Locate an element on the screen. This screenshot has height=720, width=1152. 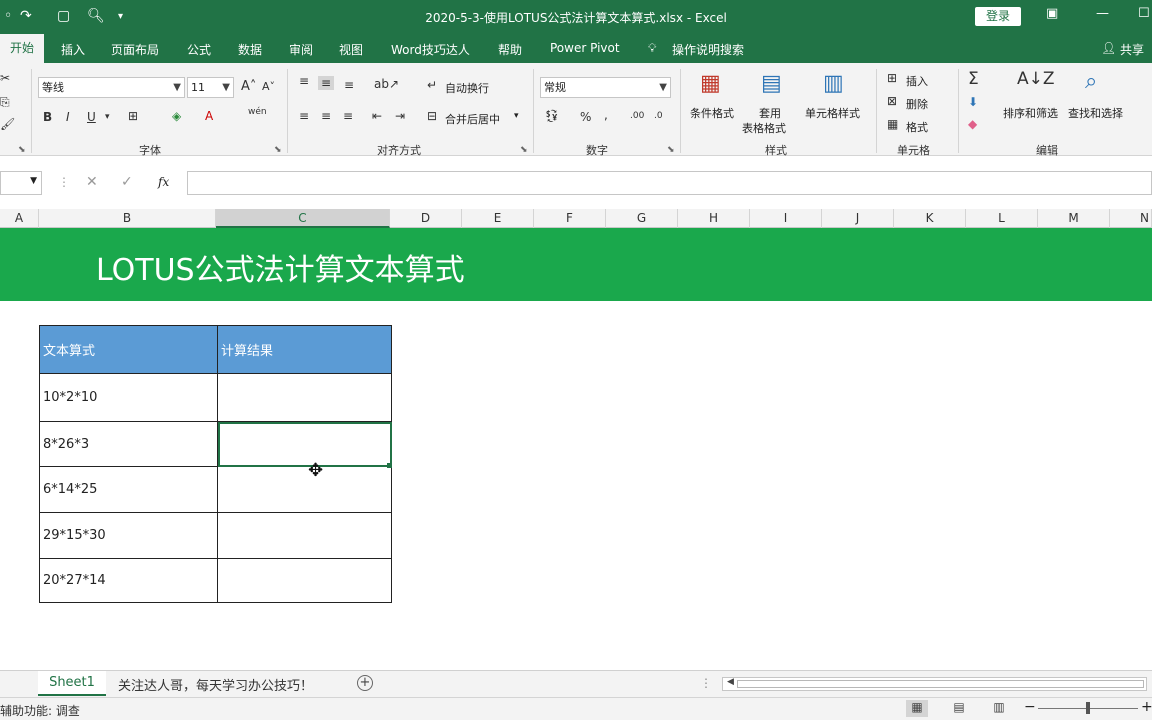
table-cell: 8*26*3 is located at coordinates (128, 444).